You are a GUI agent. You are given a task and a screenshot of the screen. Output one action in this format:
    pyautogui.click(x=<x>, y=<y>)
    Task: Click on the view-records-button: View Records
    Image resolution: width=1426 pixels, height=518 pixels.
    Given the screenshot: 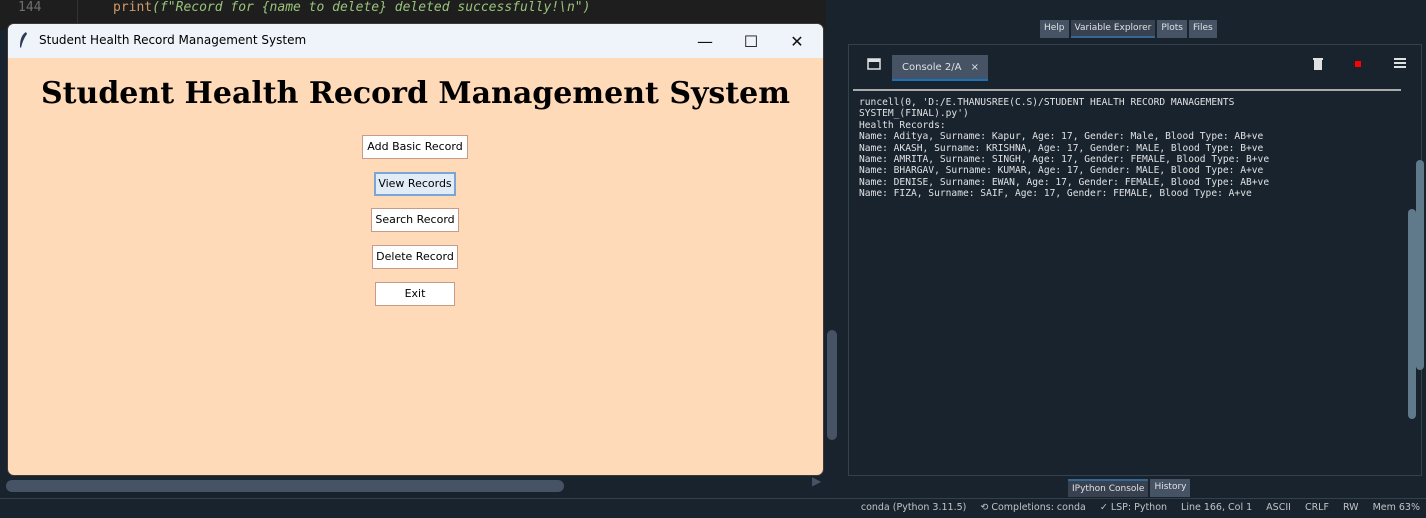 What is the action you would take?
    pyautogui.click(x=415, y=184)
    